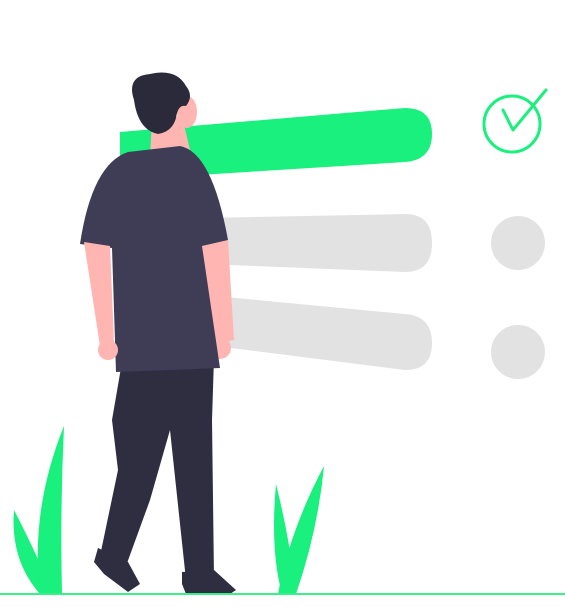  Describe the element at coordinates (515, 121) in the screenshot. I see `check-circle-icon` at that location.